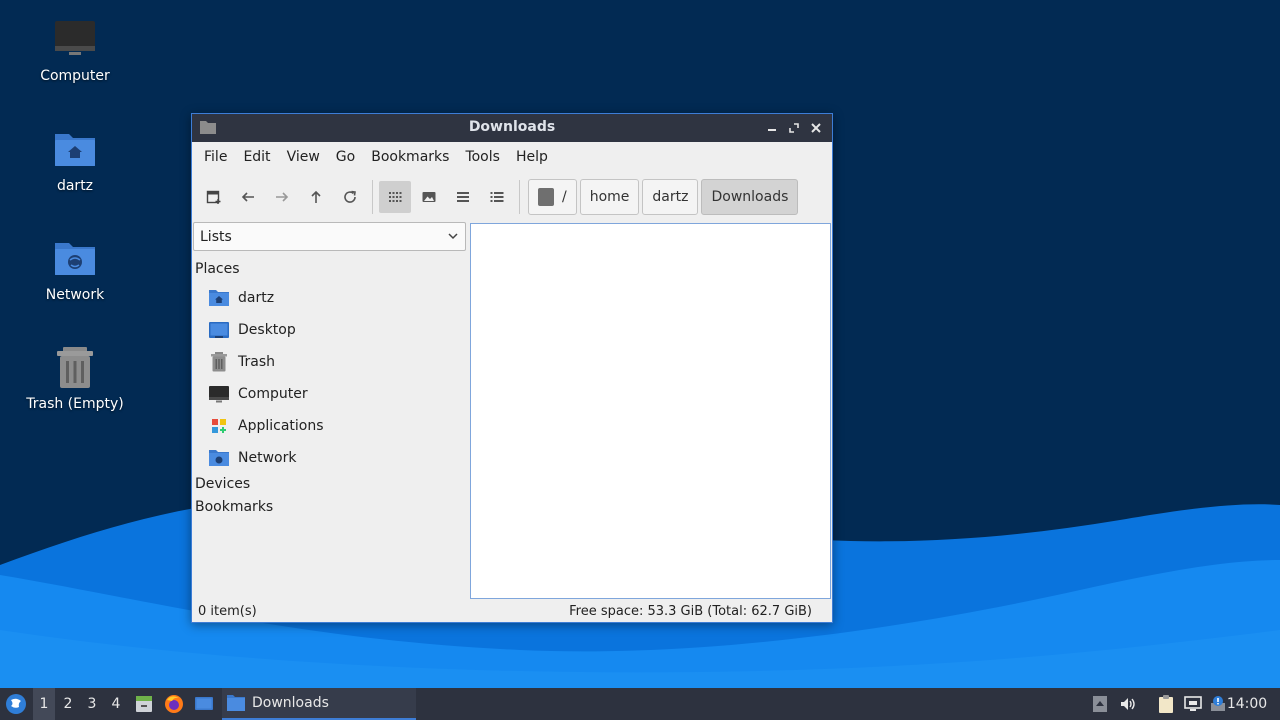 The height and width of the screenshot is (720, 1280). What do you see at coordinates (75, 186) in the screenshot?
I see `desktop-icon-label: dartz` at bounding box center [75, 186].